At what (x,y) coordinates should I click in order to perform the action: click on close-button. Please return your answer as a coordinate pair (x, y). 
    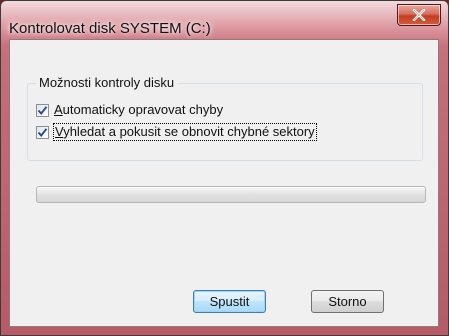
    Looking at the image, I should click on (419, 15).